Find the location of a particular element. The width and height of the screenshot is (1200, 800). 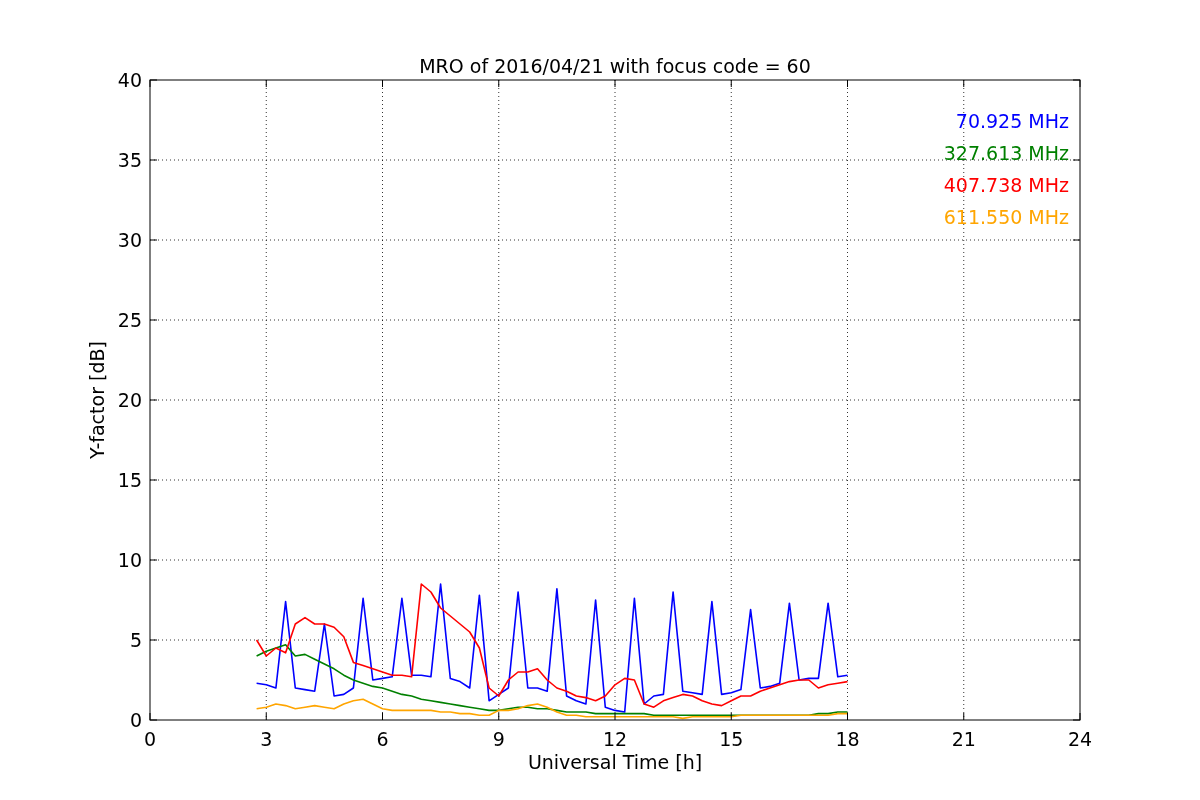

y-tick-label: 15 is located at coordinates (129, 480).